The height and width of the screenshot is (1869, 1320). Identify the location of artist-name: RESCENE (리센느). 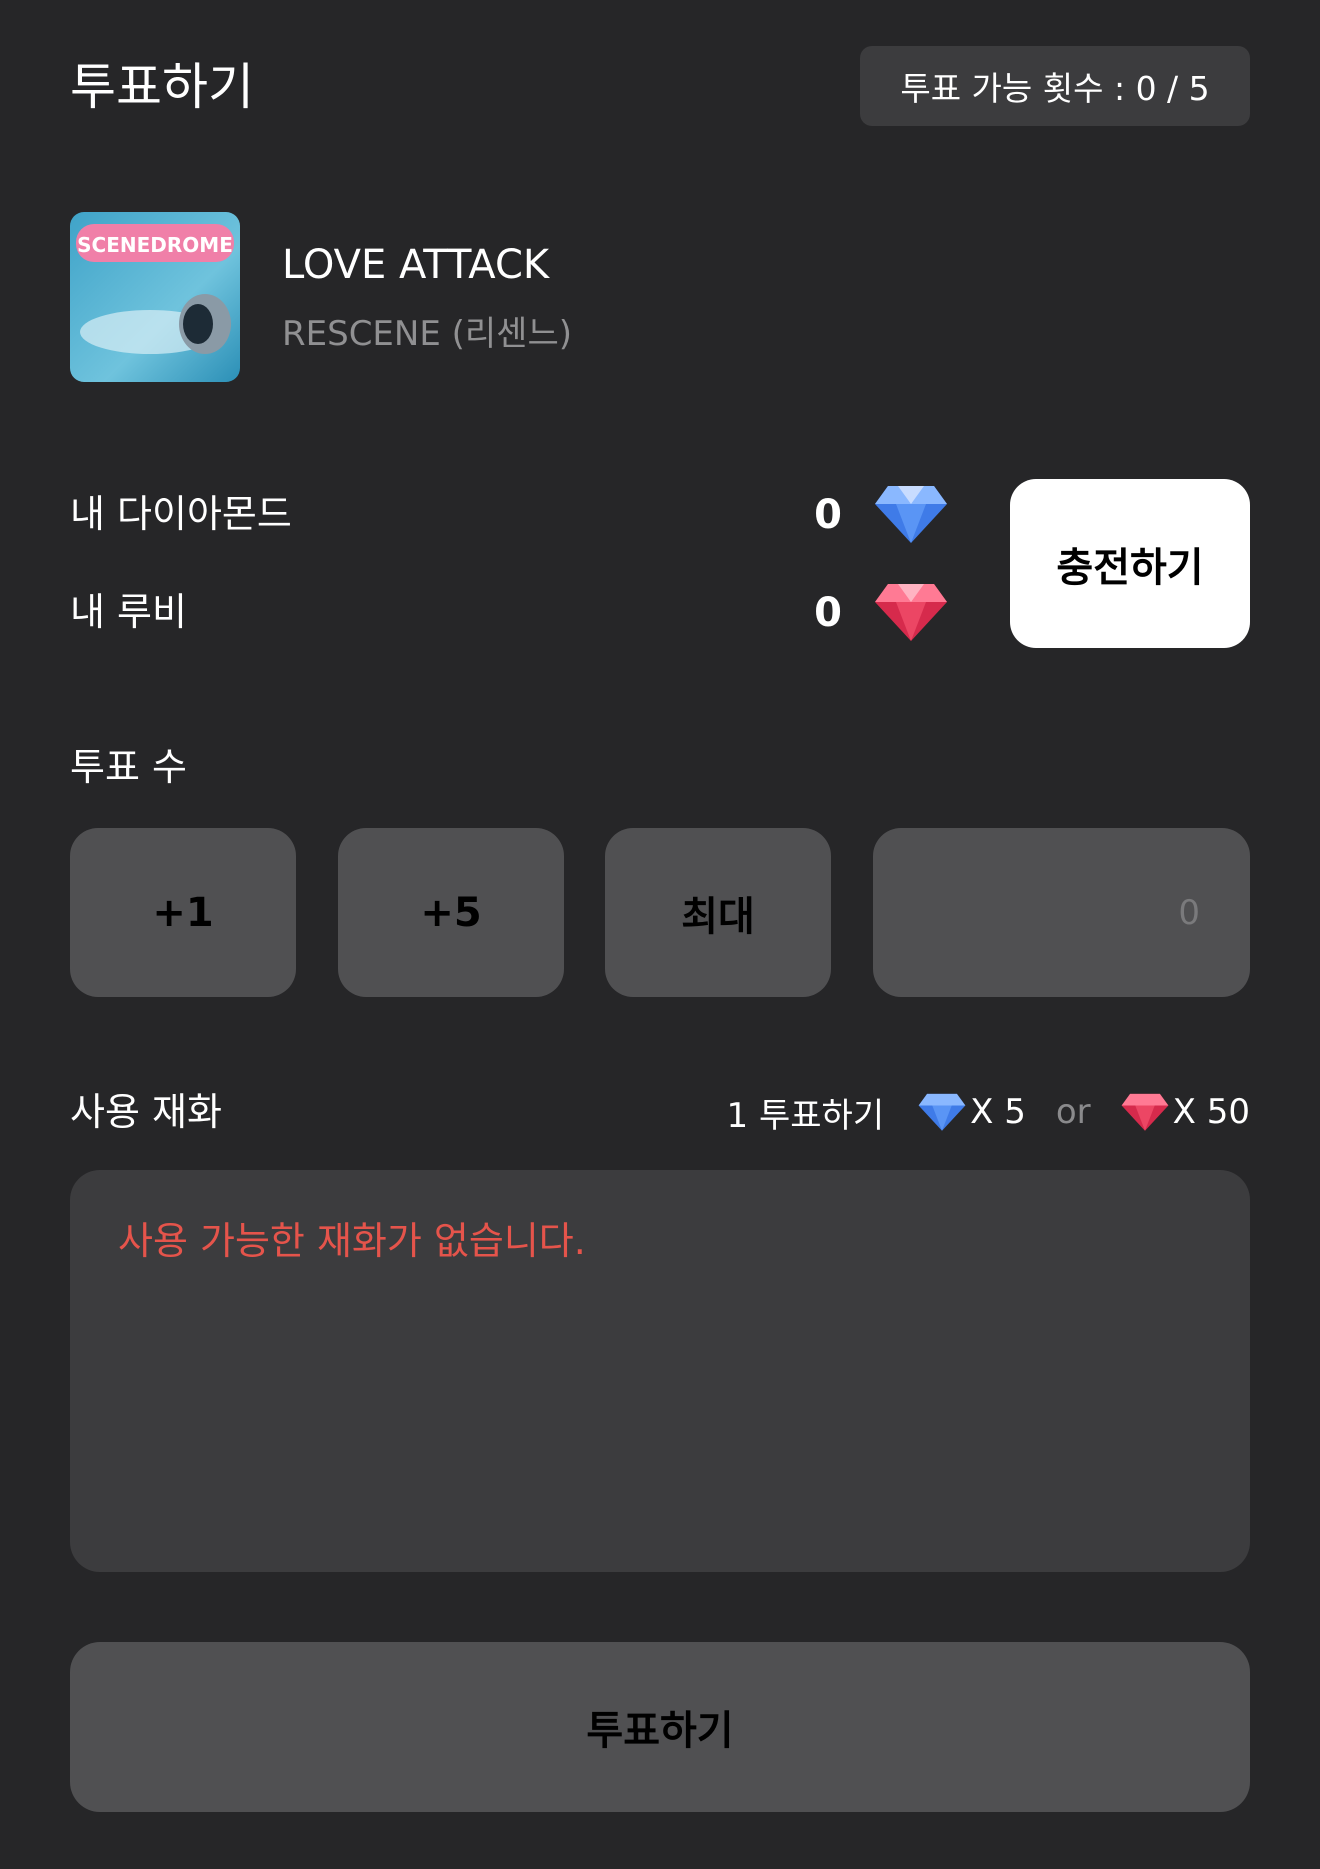
(427, 334).